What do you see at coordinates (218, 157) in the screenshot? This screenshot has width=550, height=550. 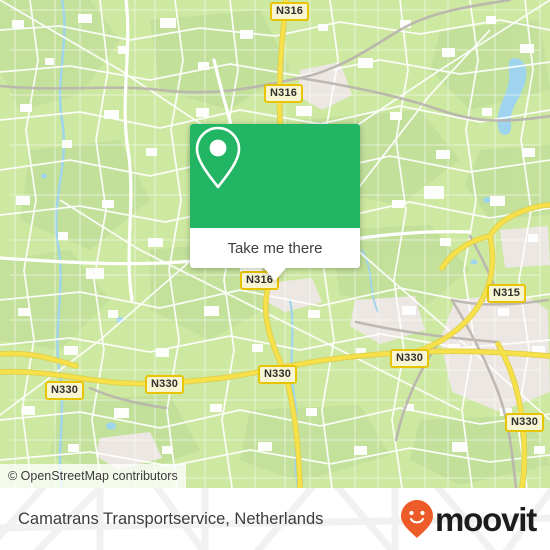 I see `map-pin-icon` at bounding box center [218, 157].